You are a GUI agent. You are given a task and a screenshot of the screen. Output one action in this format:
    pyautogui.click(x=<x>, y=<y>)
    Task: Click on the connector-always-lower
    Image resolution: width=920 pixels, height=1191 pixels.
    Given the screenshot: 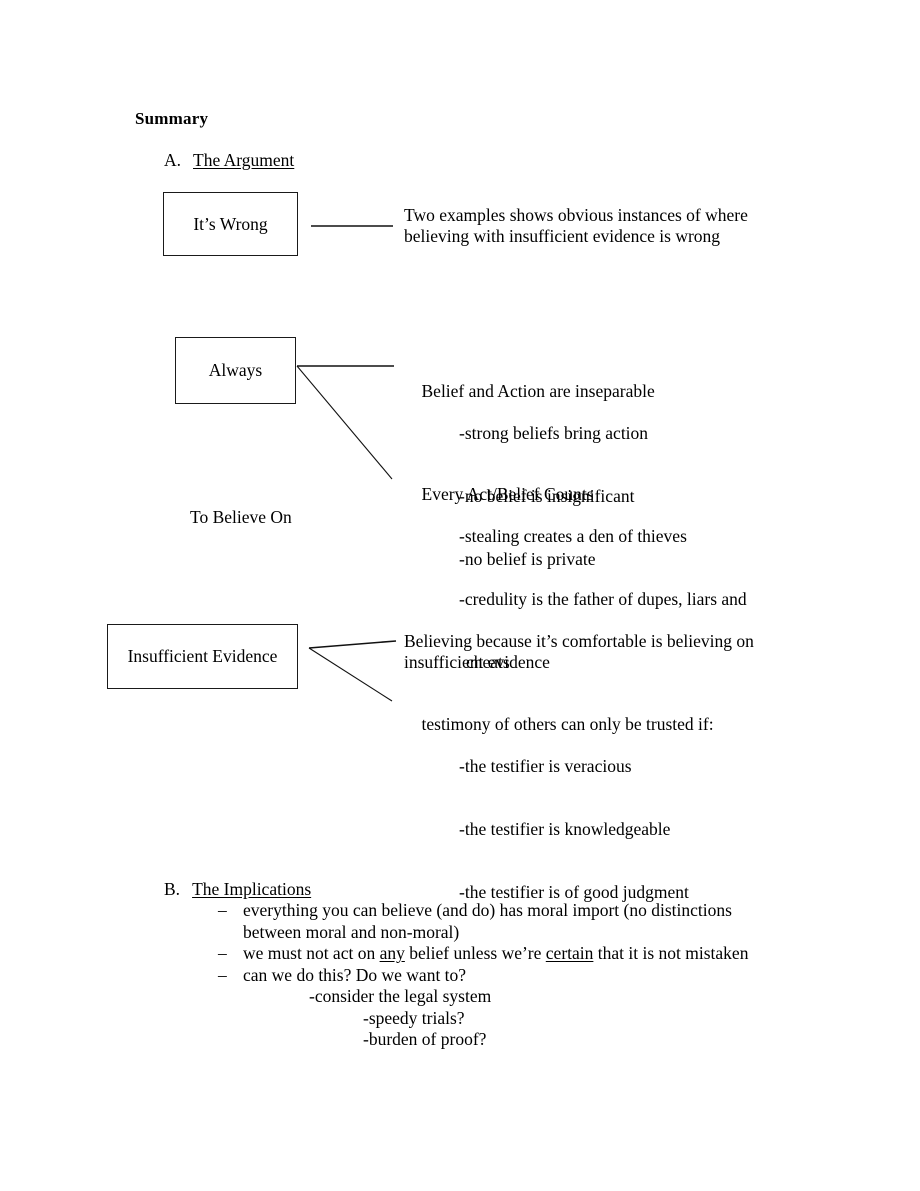 What is the action you would take?
    pyautogui.click(x=344, y=422)
    